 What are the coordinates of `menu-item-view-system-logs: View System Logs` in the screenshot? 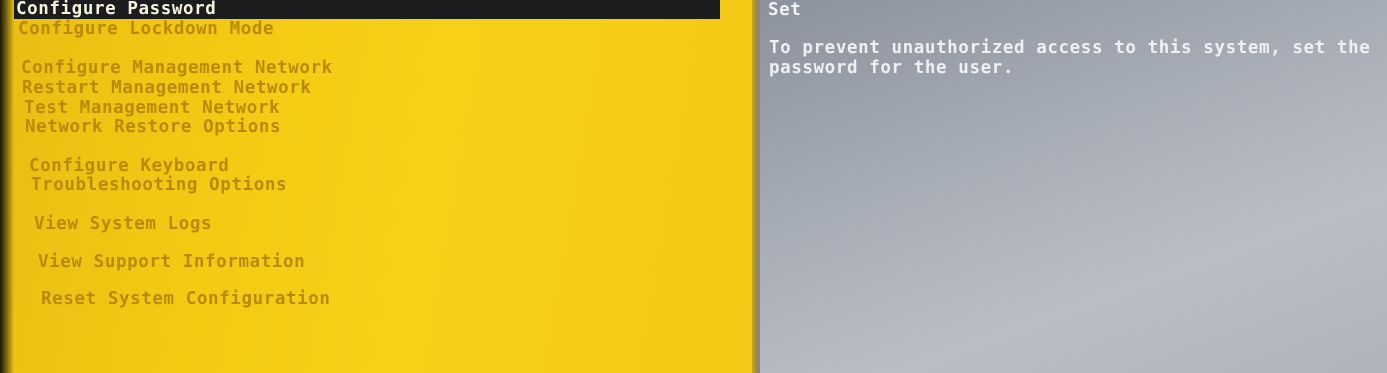 It's located at (123, 224).